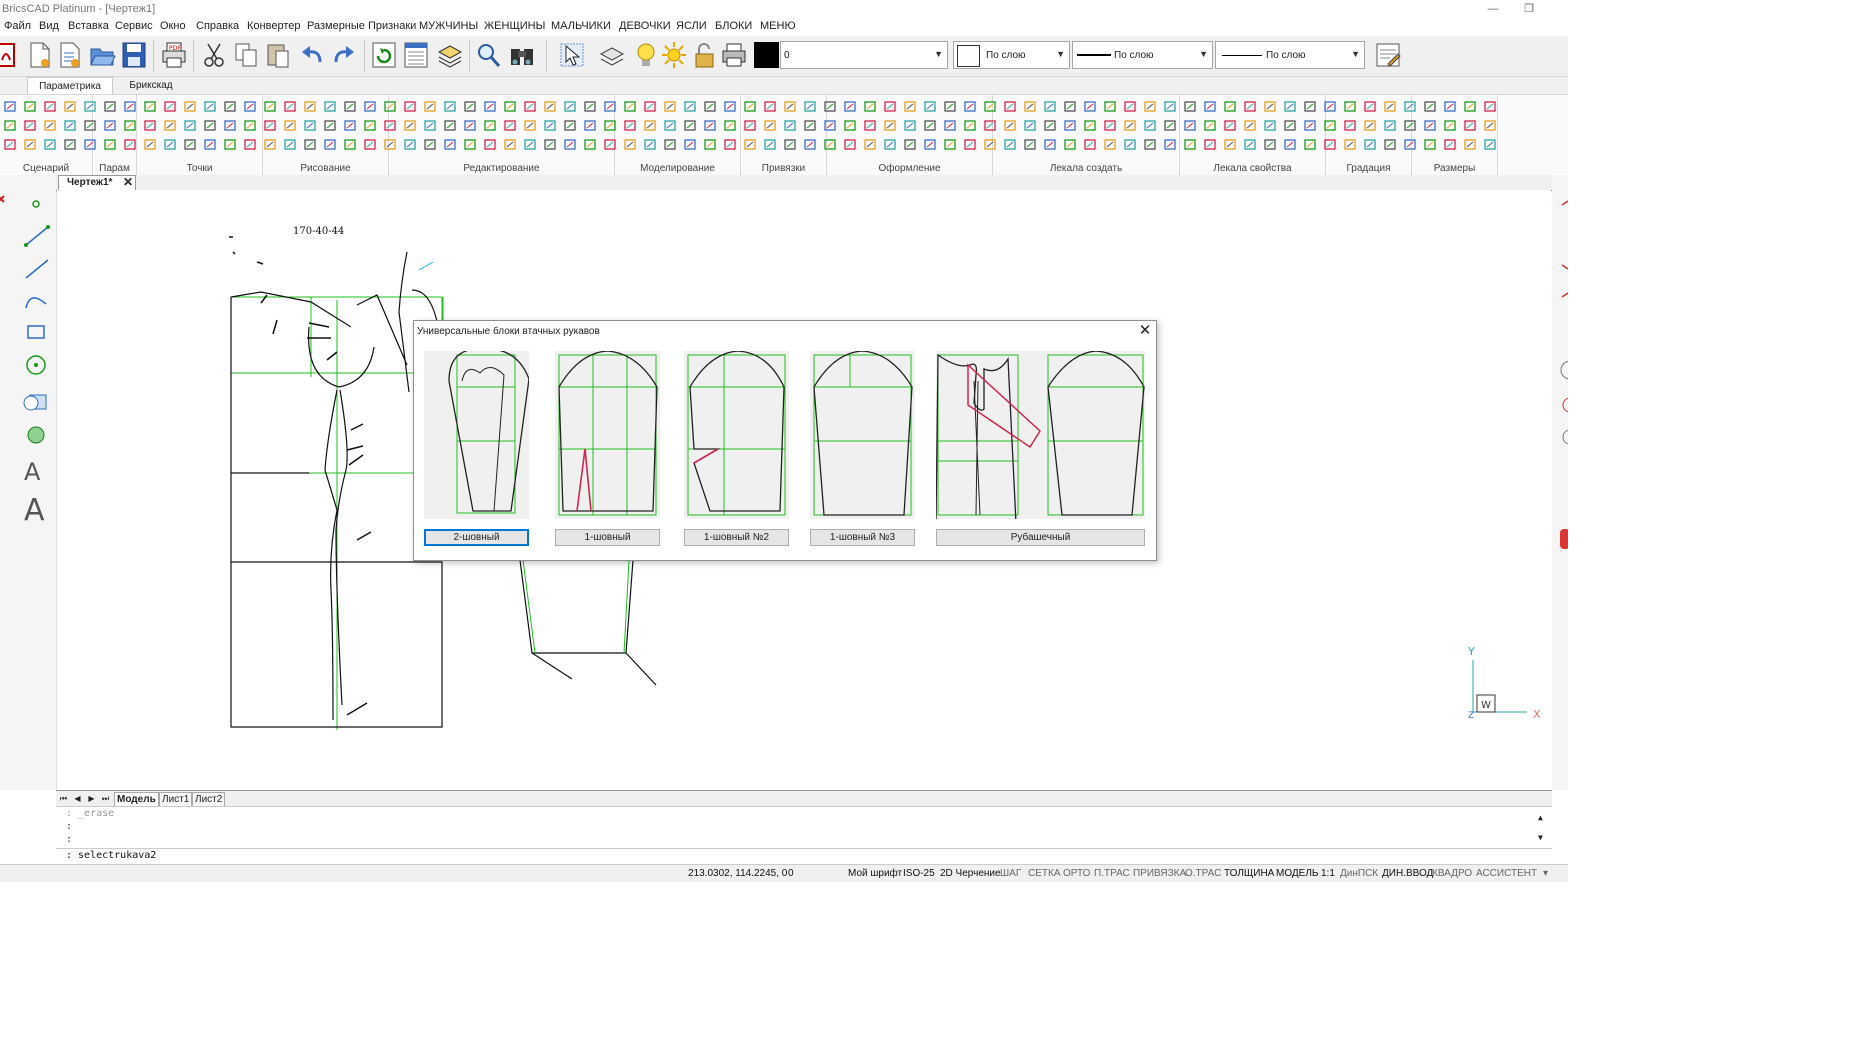 This screenshot has height=1050, width=1868. I want to click on status-polar: П.ТРАС, so click(1112, 873).